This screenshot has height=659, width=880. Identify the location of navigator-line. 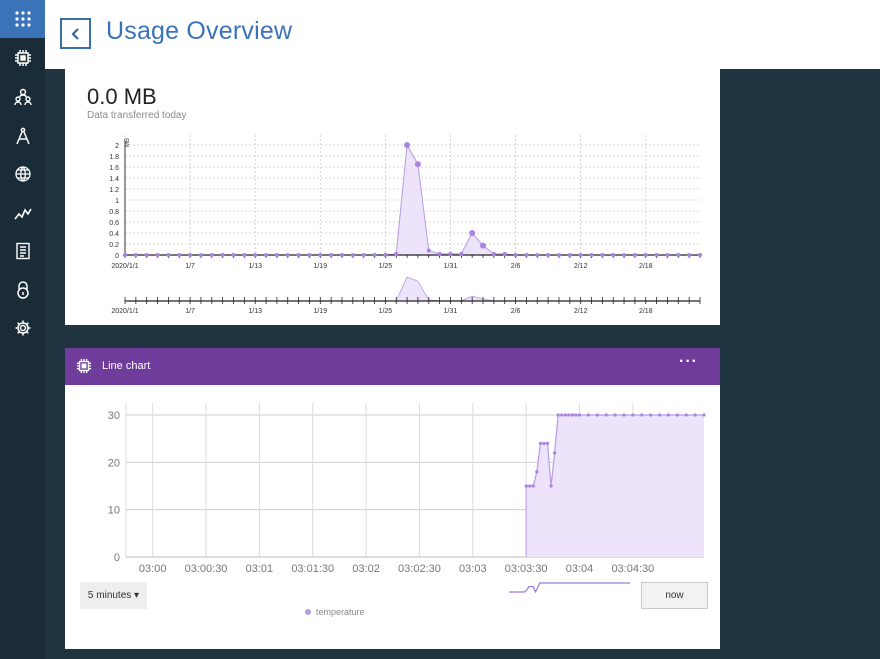
(569, 588).